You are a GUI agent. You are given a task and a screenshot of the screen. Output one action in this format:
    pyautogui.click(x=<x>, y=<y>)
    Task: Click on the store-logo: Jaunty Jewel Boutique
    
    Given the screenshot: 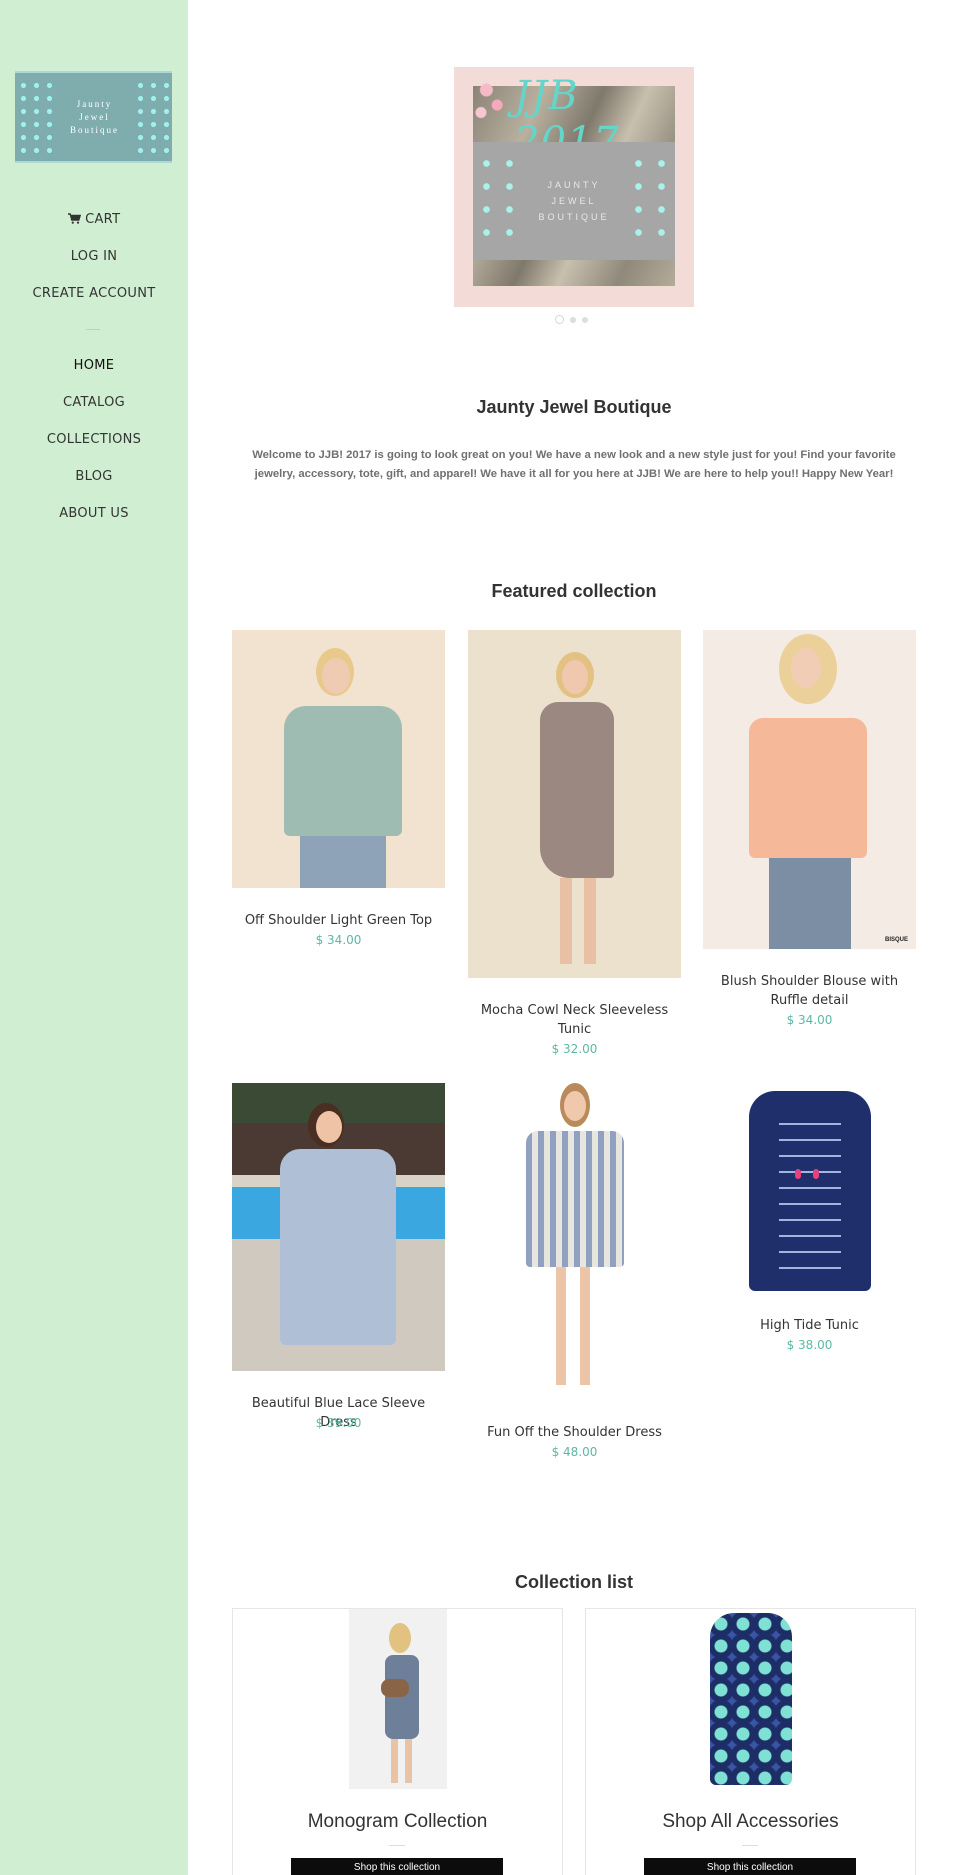 What is the action you would take?
    pyautogui.click(x=93, y=117)
    